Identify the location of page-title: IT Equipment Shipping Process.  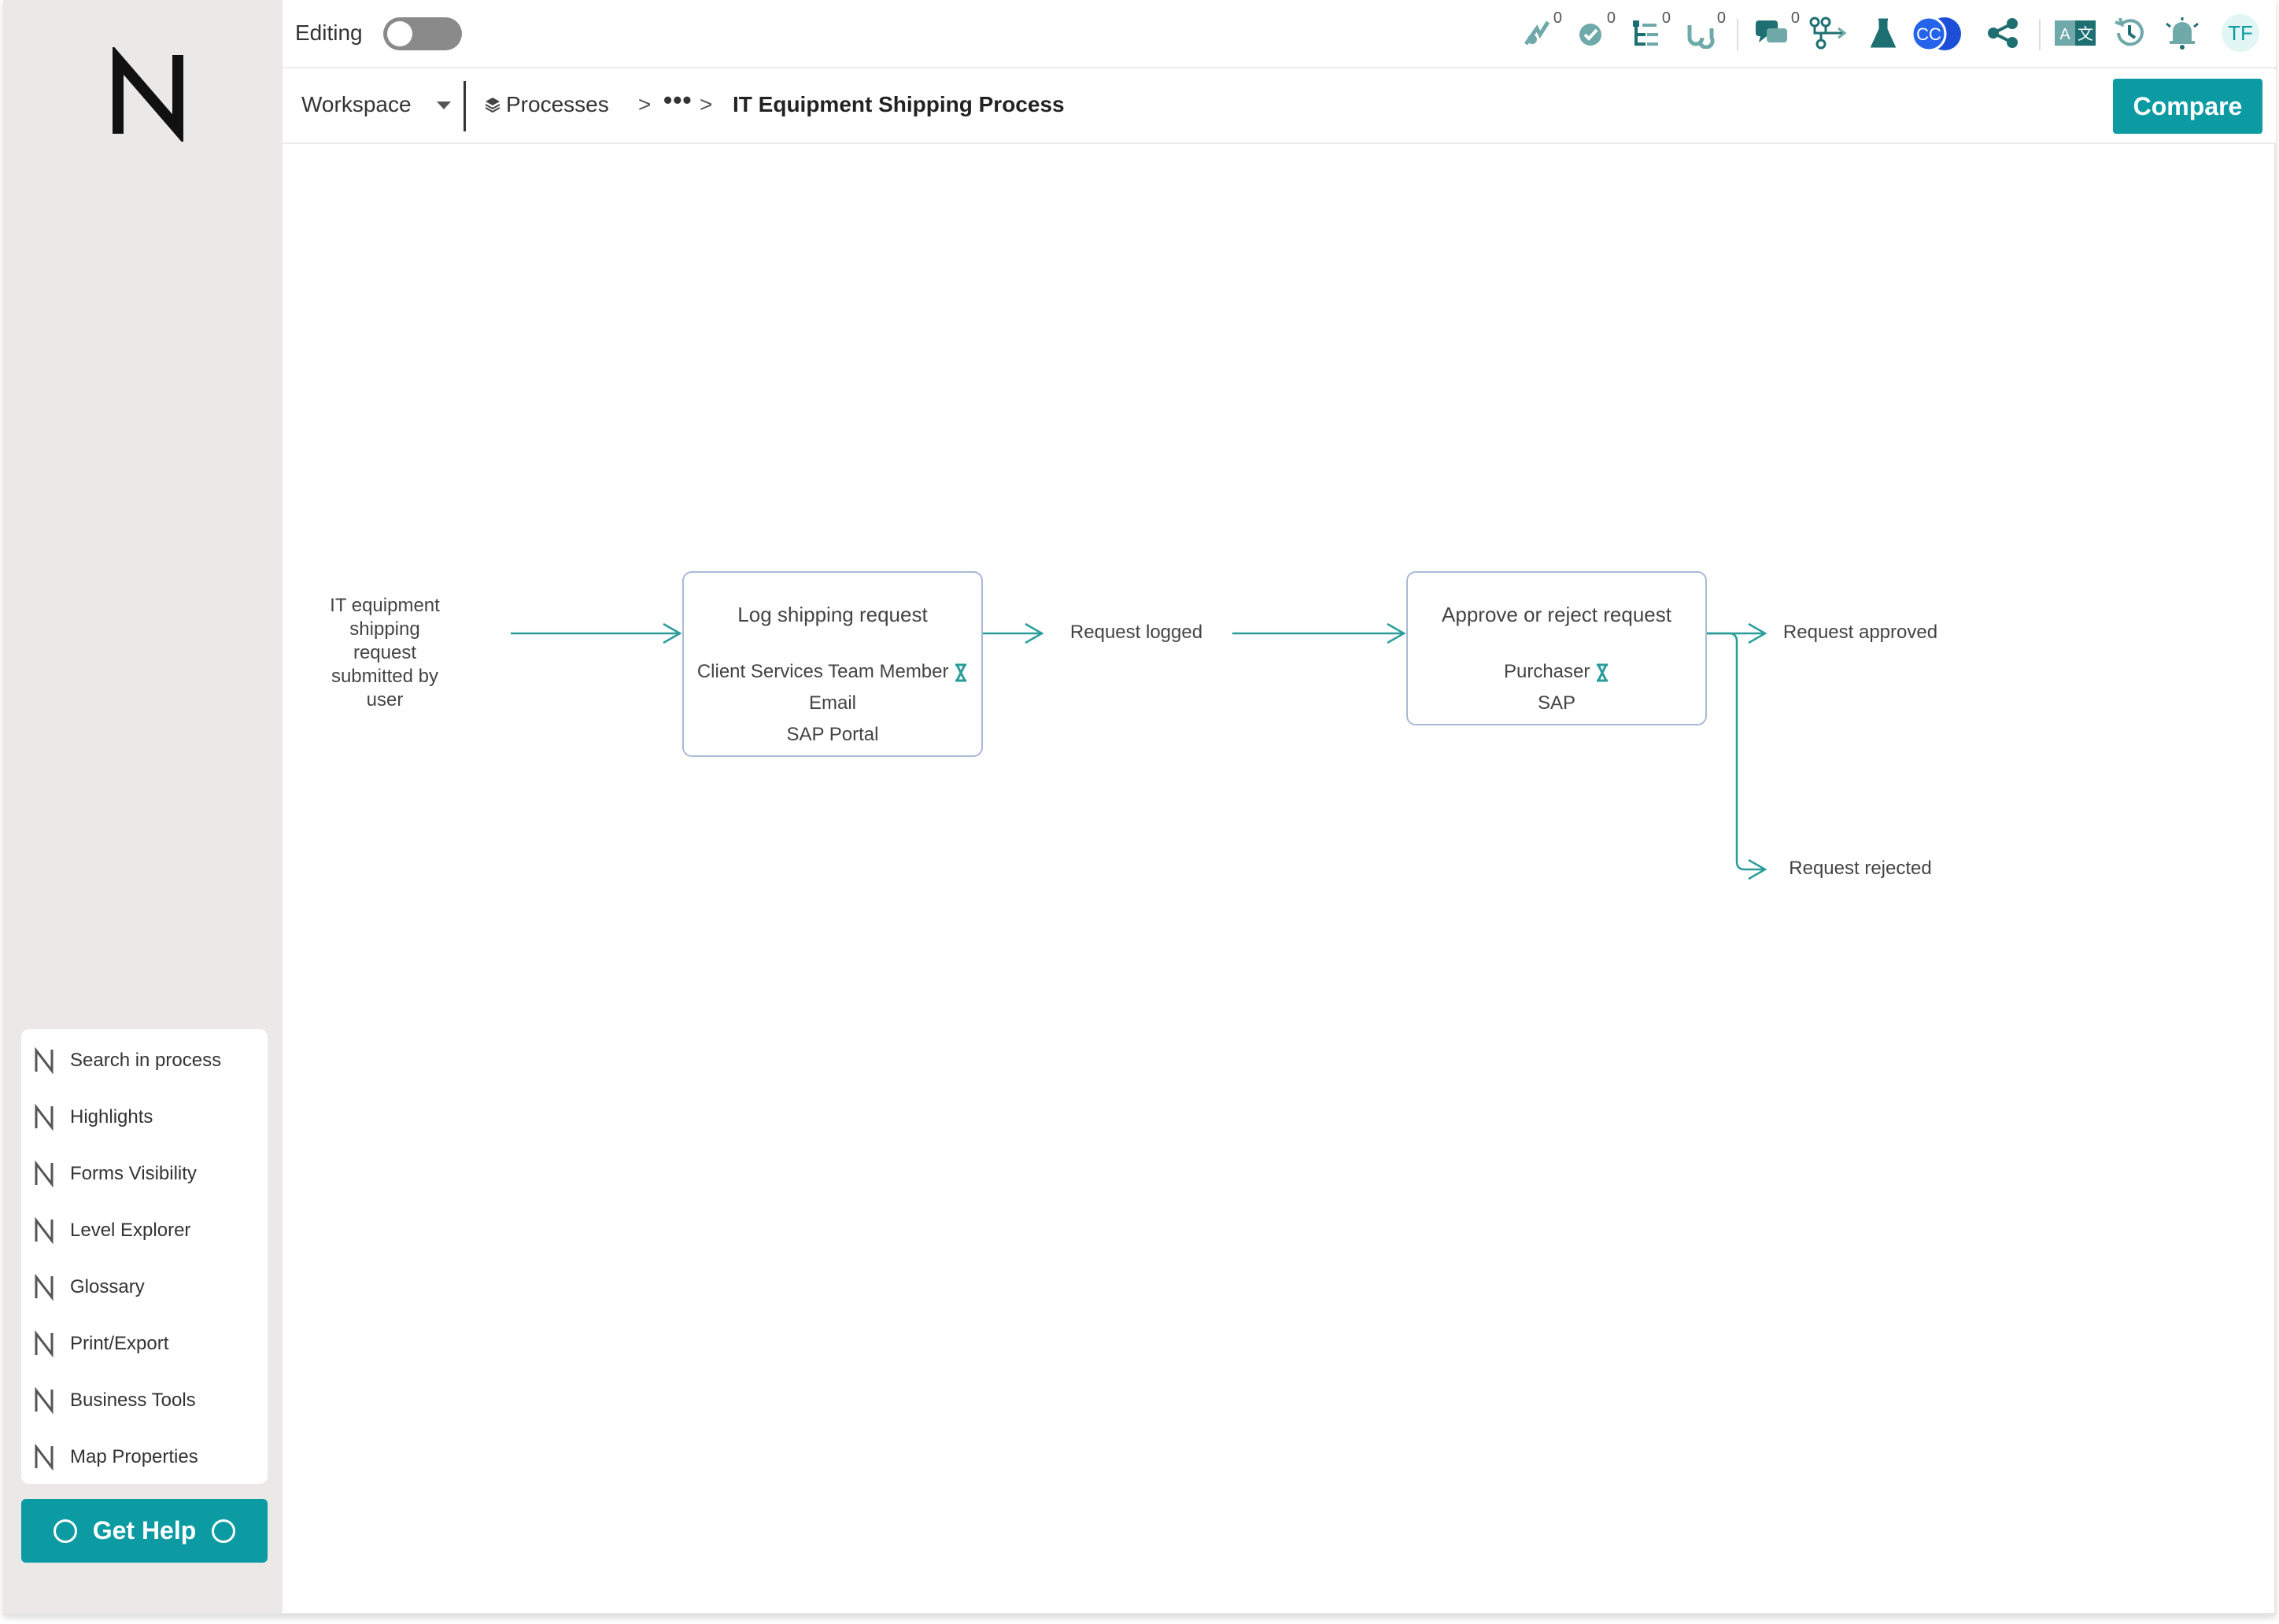
(899, 104).